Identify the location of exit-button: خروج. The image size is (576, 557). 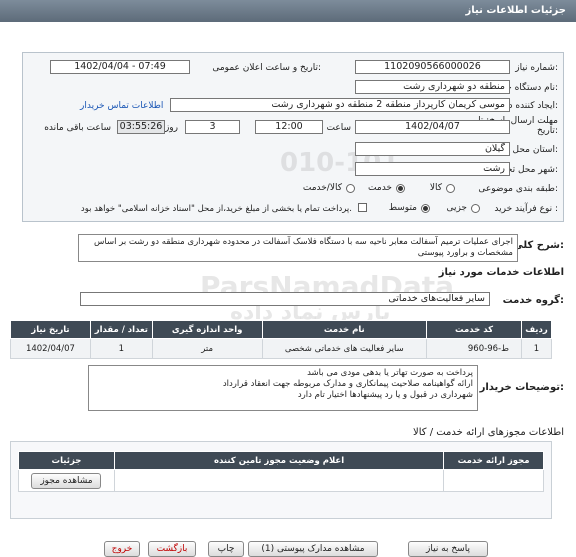
(122, 549).